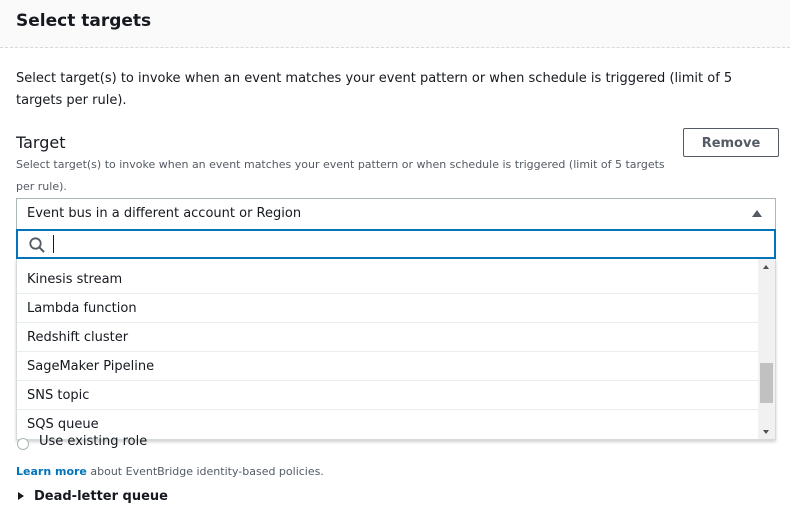  What do you see at coordinates (766, 383) in the screenshot?
I see `scrollbar-thumb` at bounding box center [766, 383].